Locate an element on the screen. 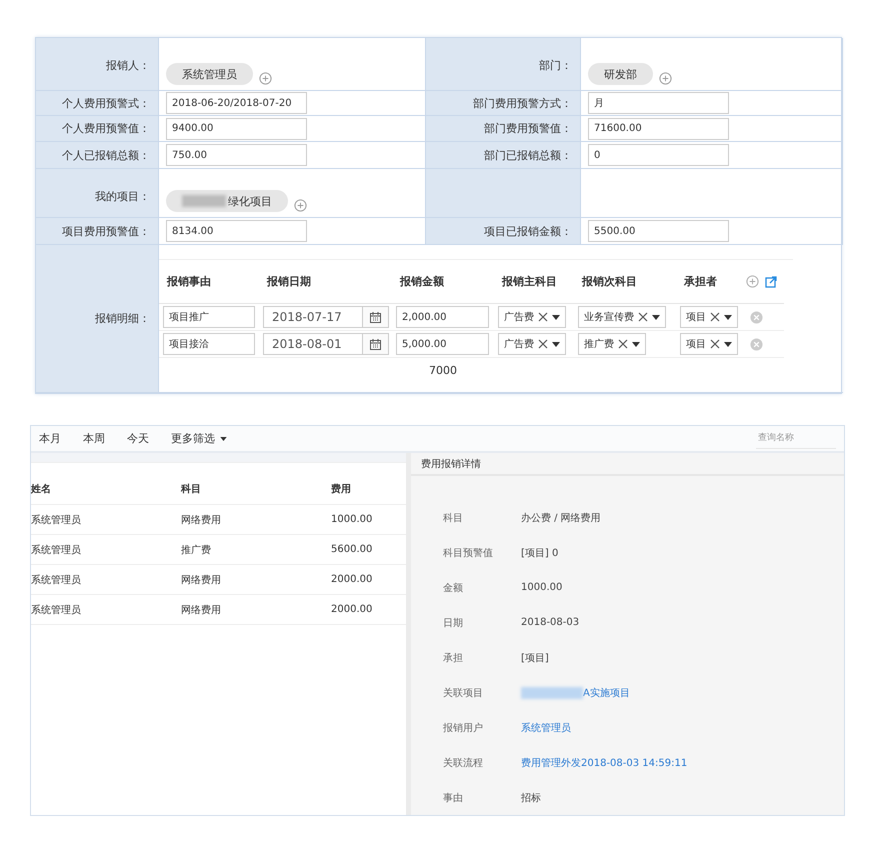 The image size is (874, 846). list-row: 系统管理员 推广费 5600.00 is located at coordinates (218, 550).